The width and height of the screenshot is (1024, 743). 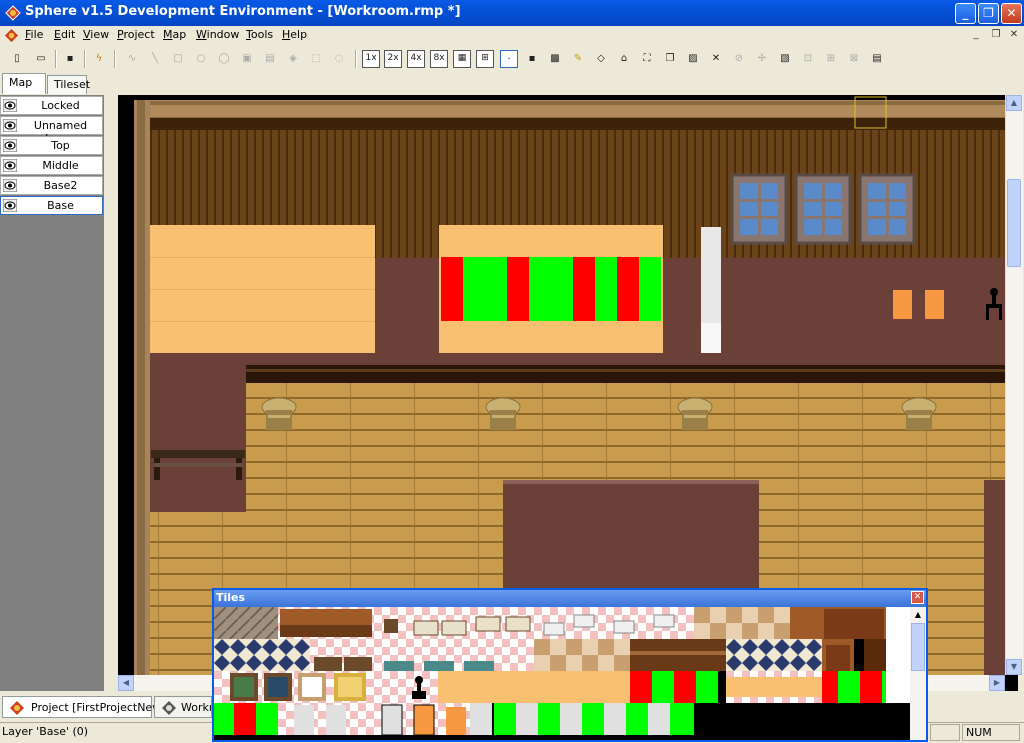 What do you see at coordinates (45, 731) in the screenshot?
I see `status-layer: Layer 'Base' (0)` at bounding box center [45, 731].